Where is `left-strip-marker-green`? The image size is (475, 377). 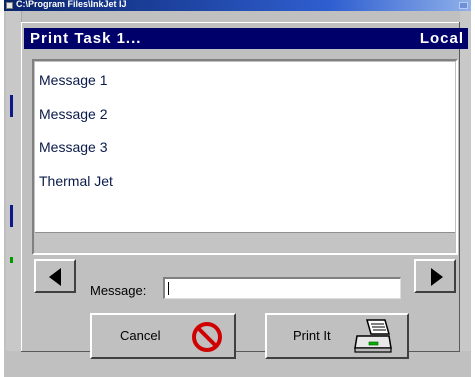 left-strip-marker-green is located at coordinates (11, 260).